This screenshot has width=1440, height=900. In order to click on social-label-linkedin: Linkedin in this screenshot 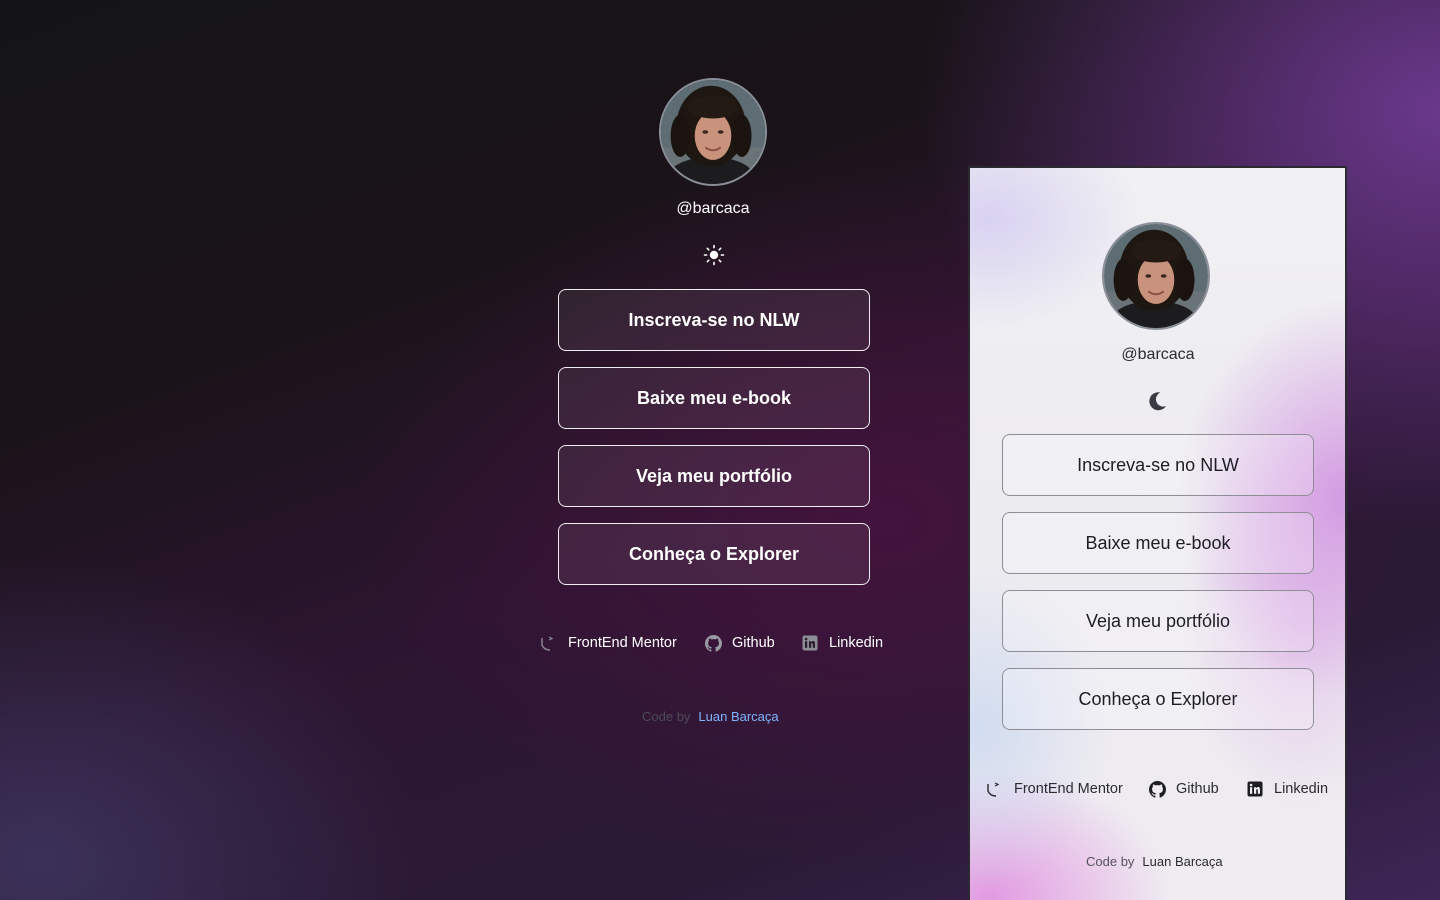, I will do `click(856, 643)`.